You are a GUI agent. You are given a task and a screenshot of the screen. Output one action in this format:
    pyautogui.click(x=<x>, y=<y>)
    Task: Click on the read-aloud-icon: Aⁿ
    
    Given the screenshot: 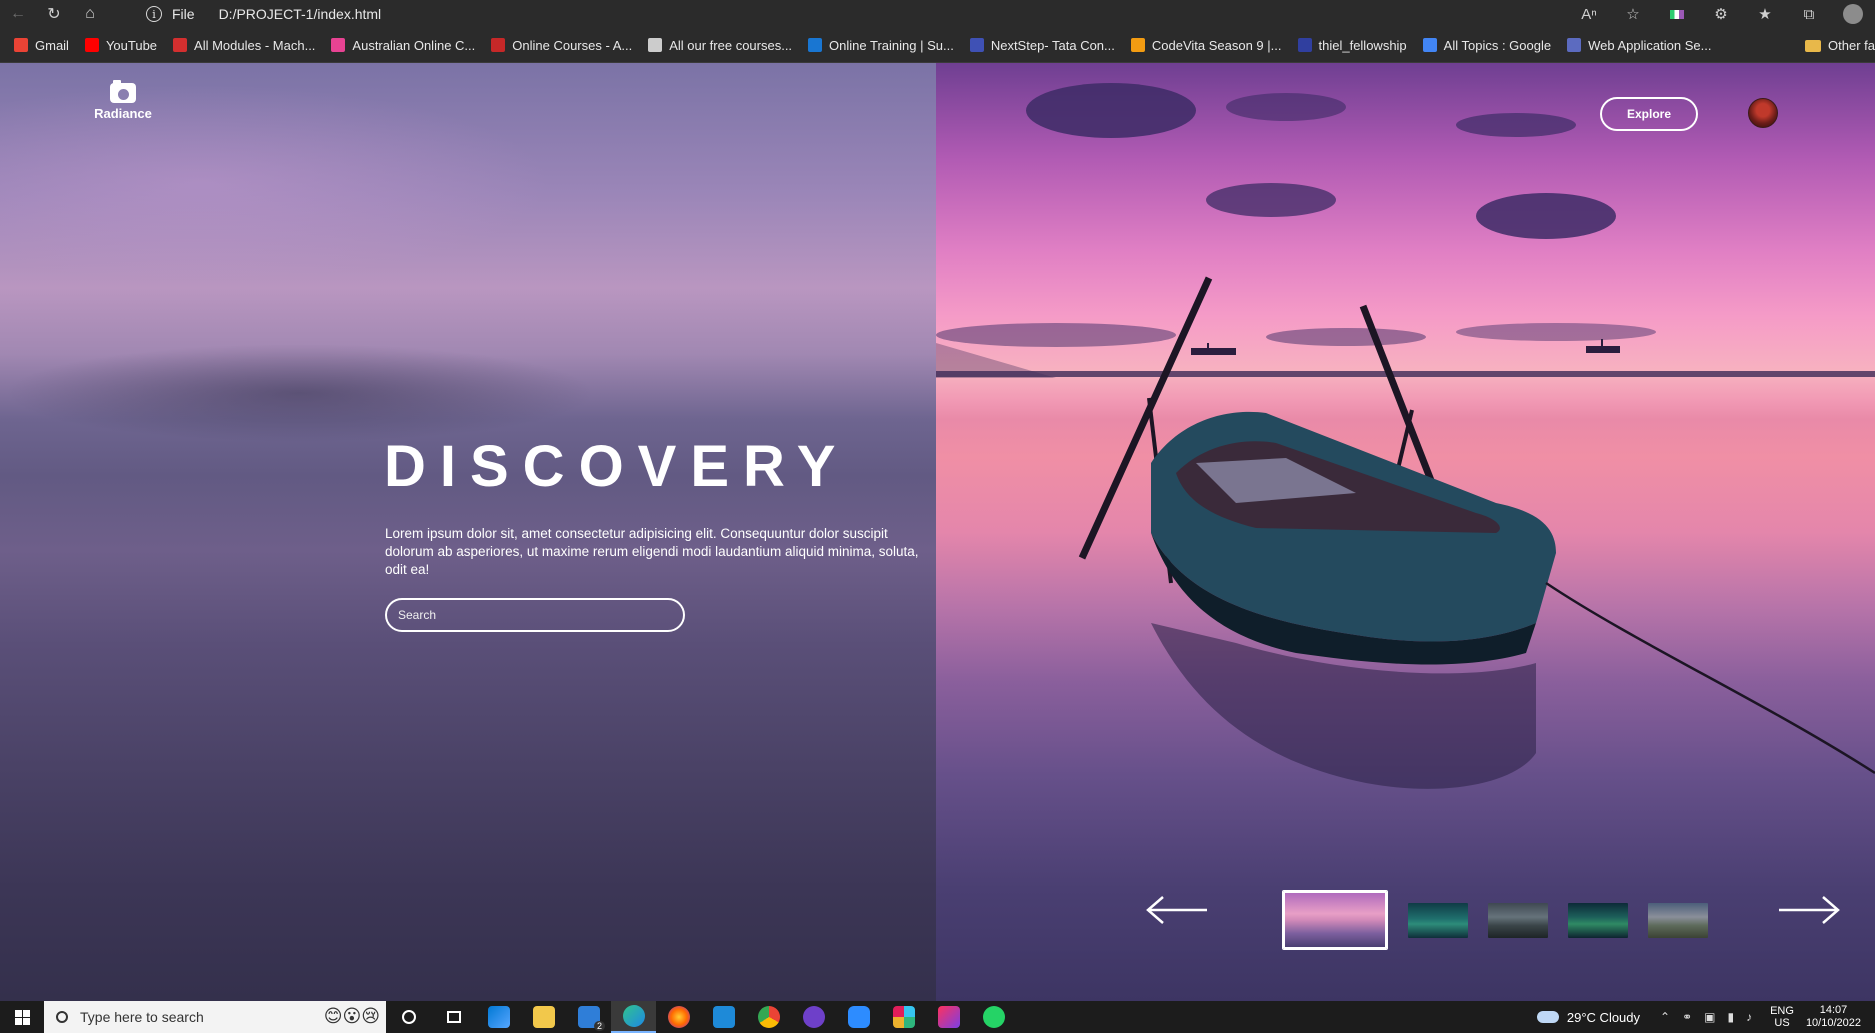 What is the action you would take?
    pyautogui.click(x=1589, y=14)
    